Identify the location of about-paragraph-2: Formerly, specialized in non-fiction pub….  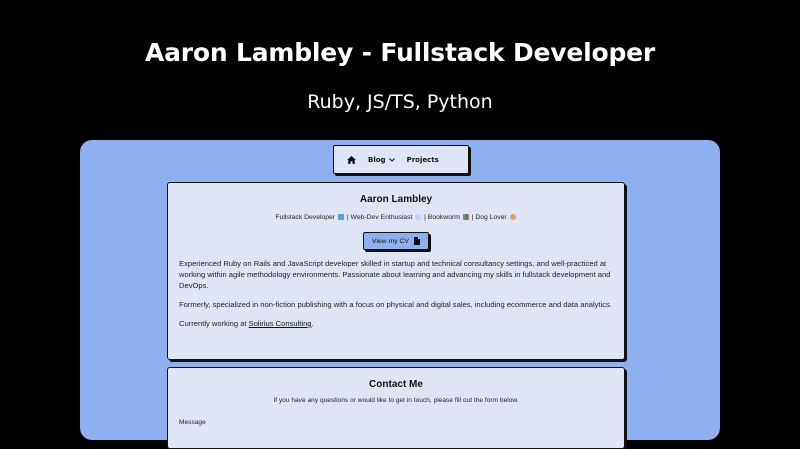
(395, 304).